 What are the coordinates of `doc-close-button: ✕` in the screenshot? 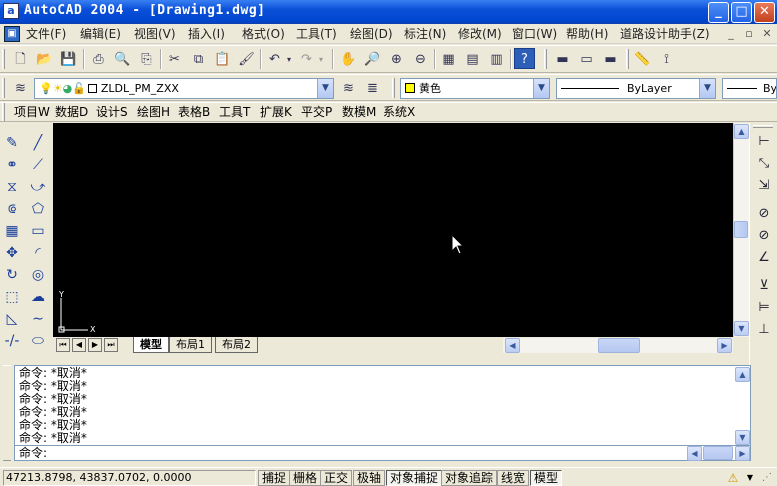 It's located at (767, 34).